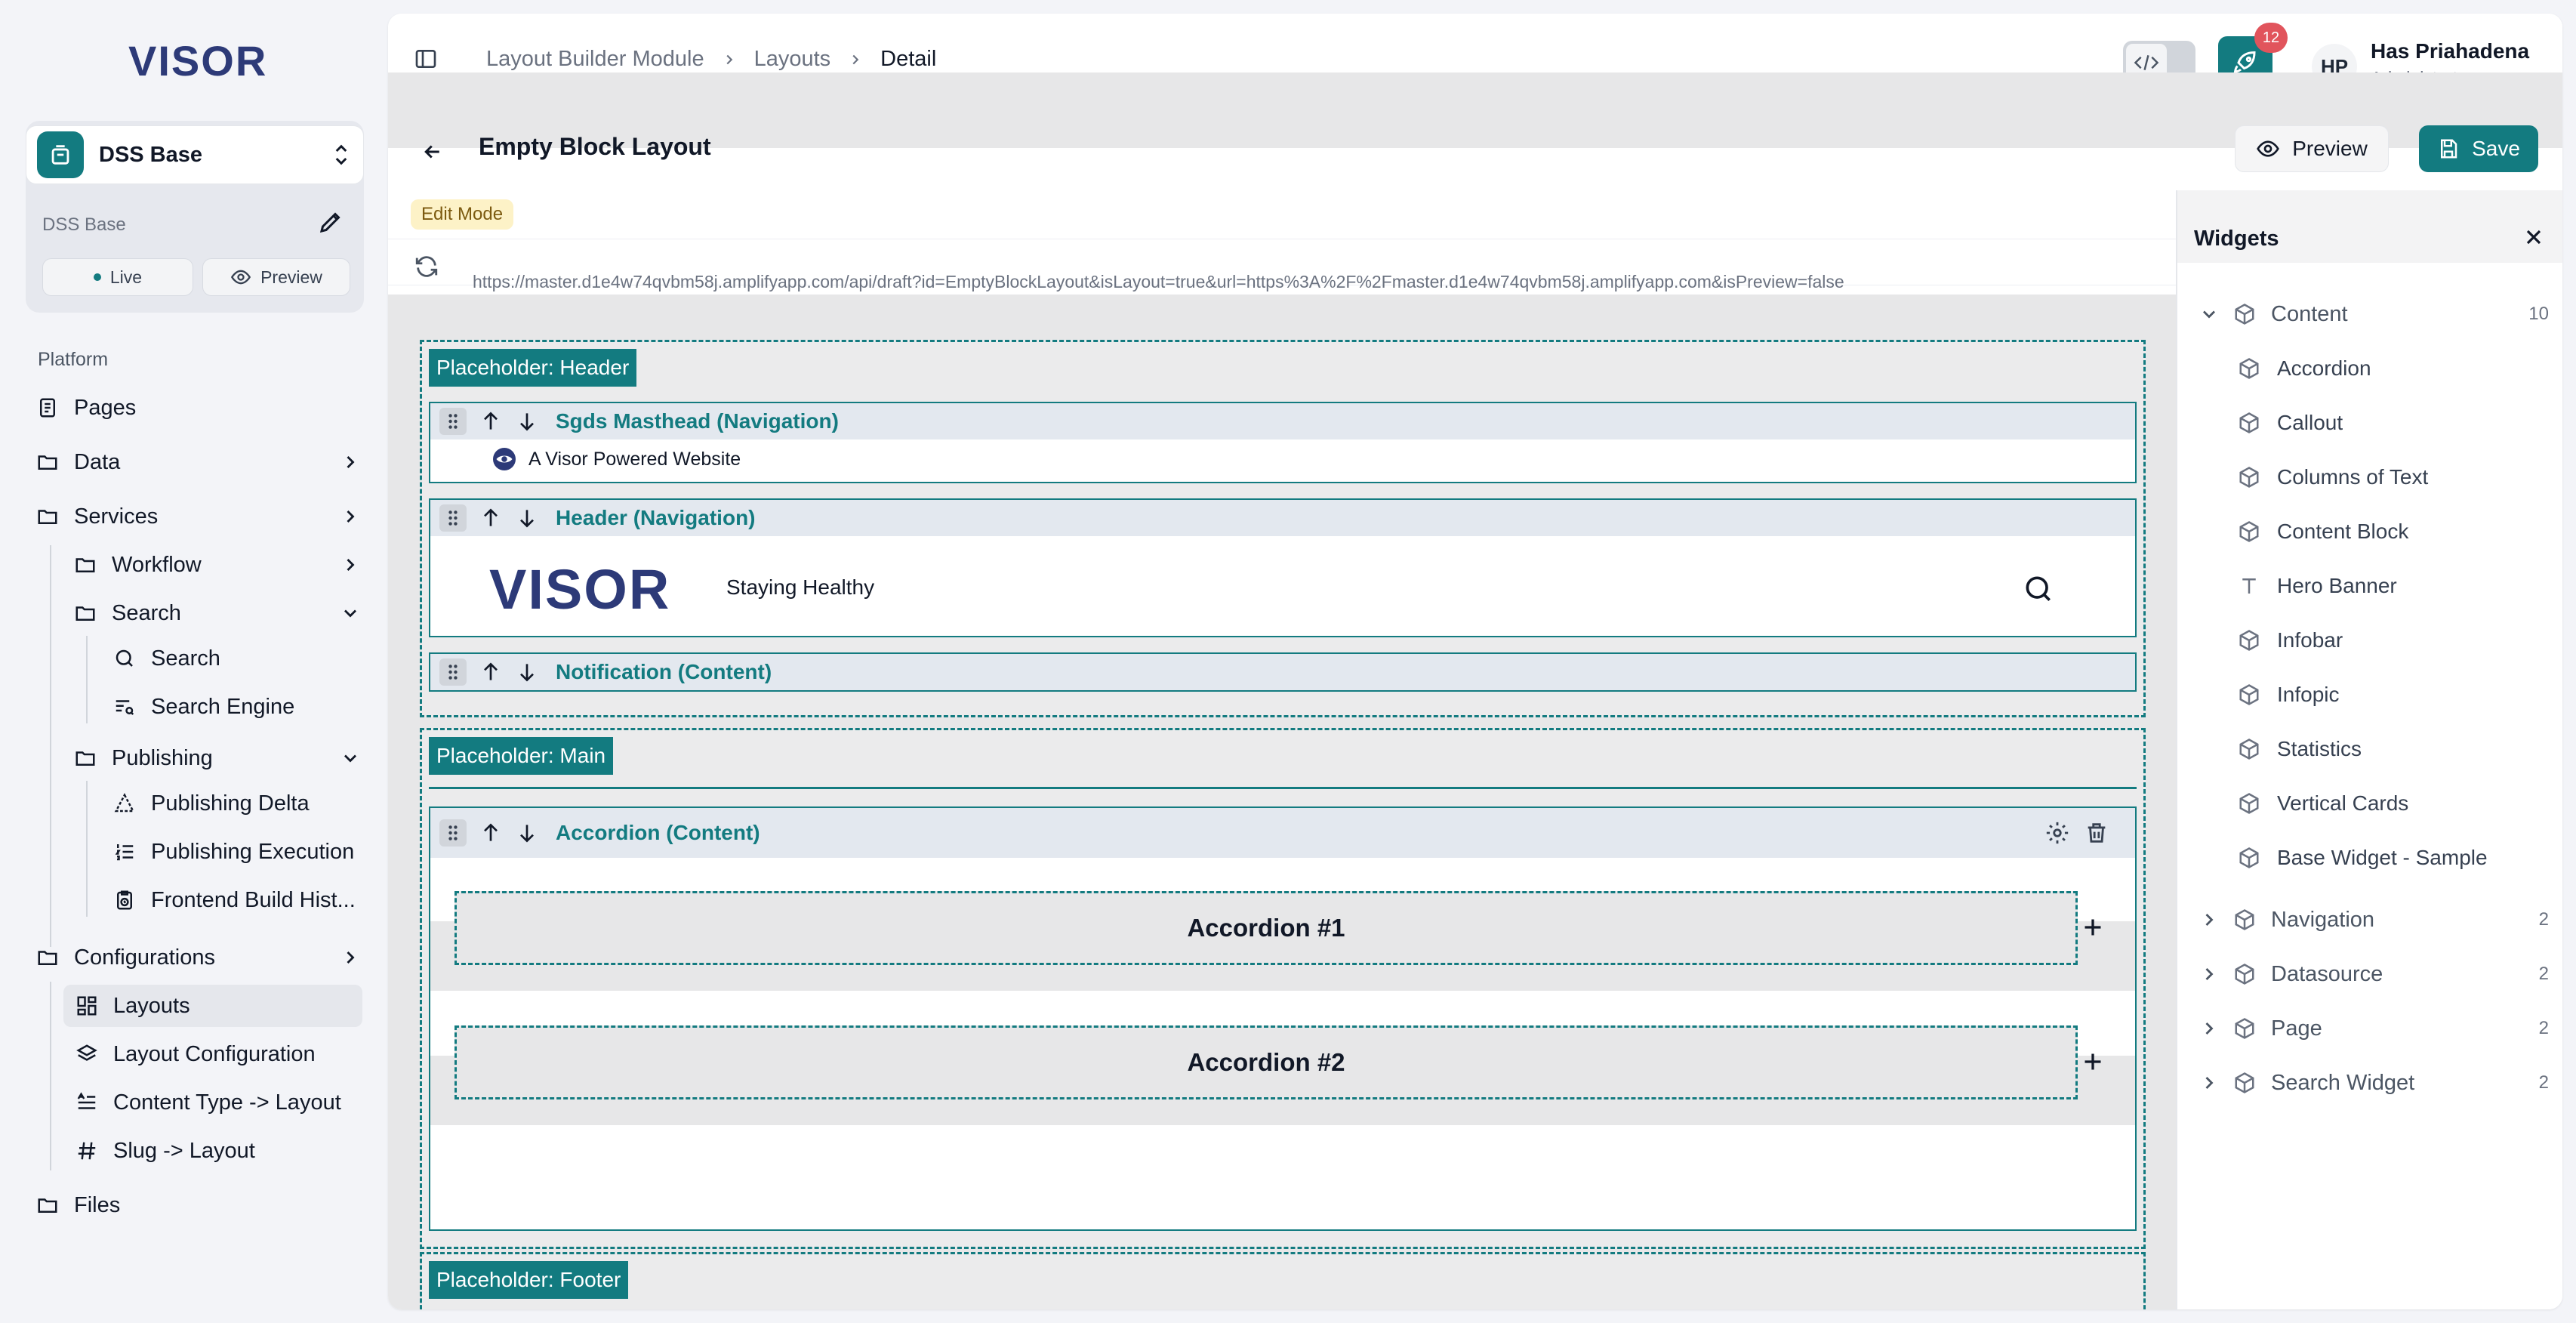  Describe the element at coordinates (426, 59) in the screenshot. I see `sidebar-toggle-icon` at that location.